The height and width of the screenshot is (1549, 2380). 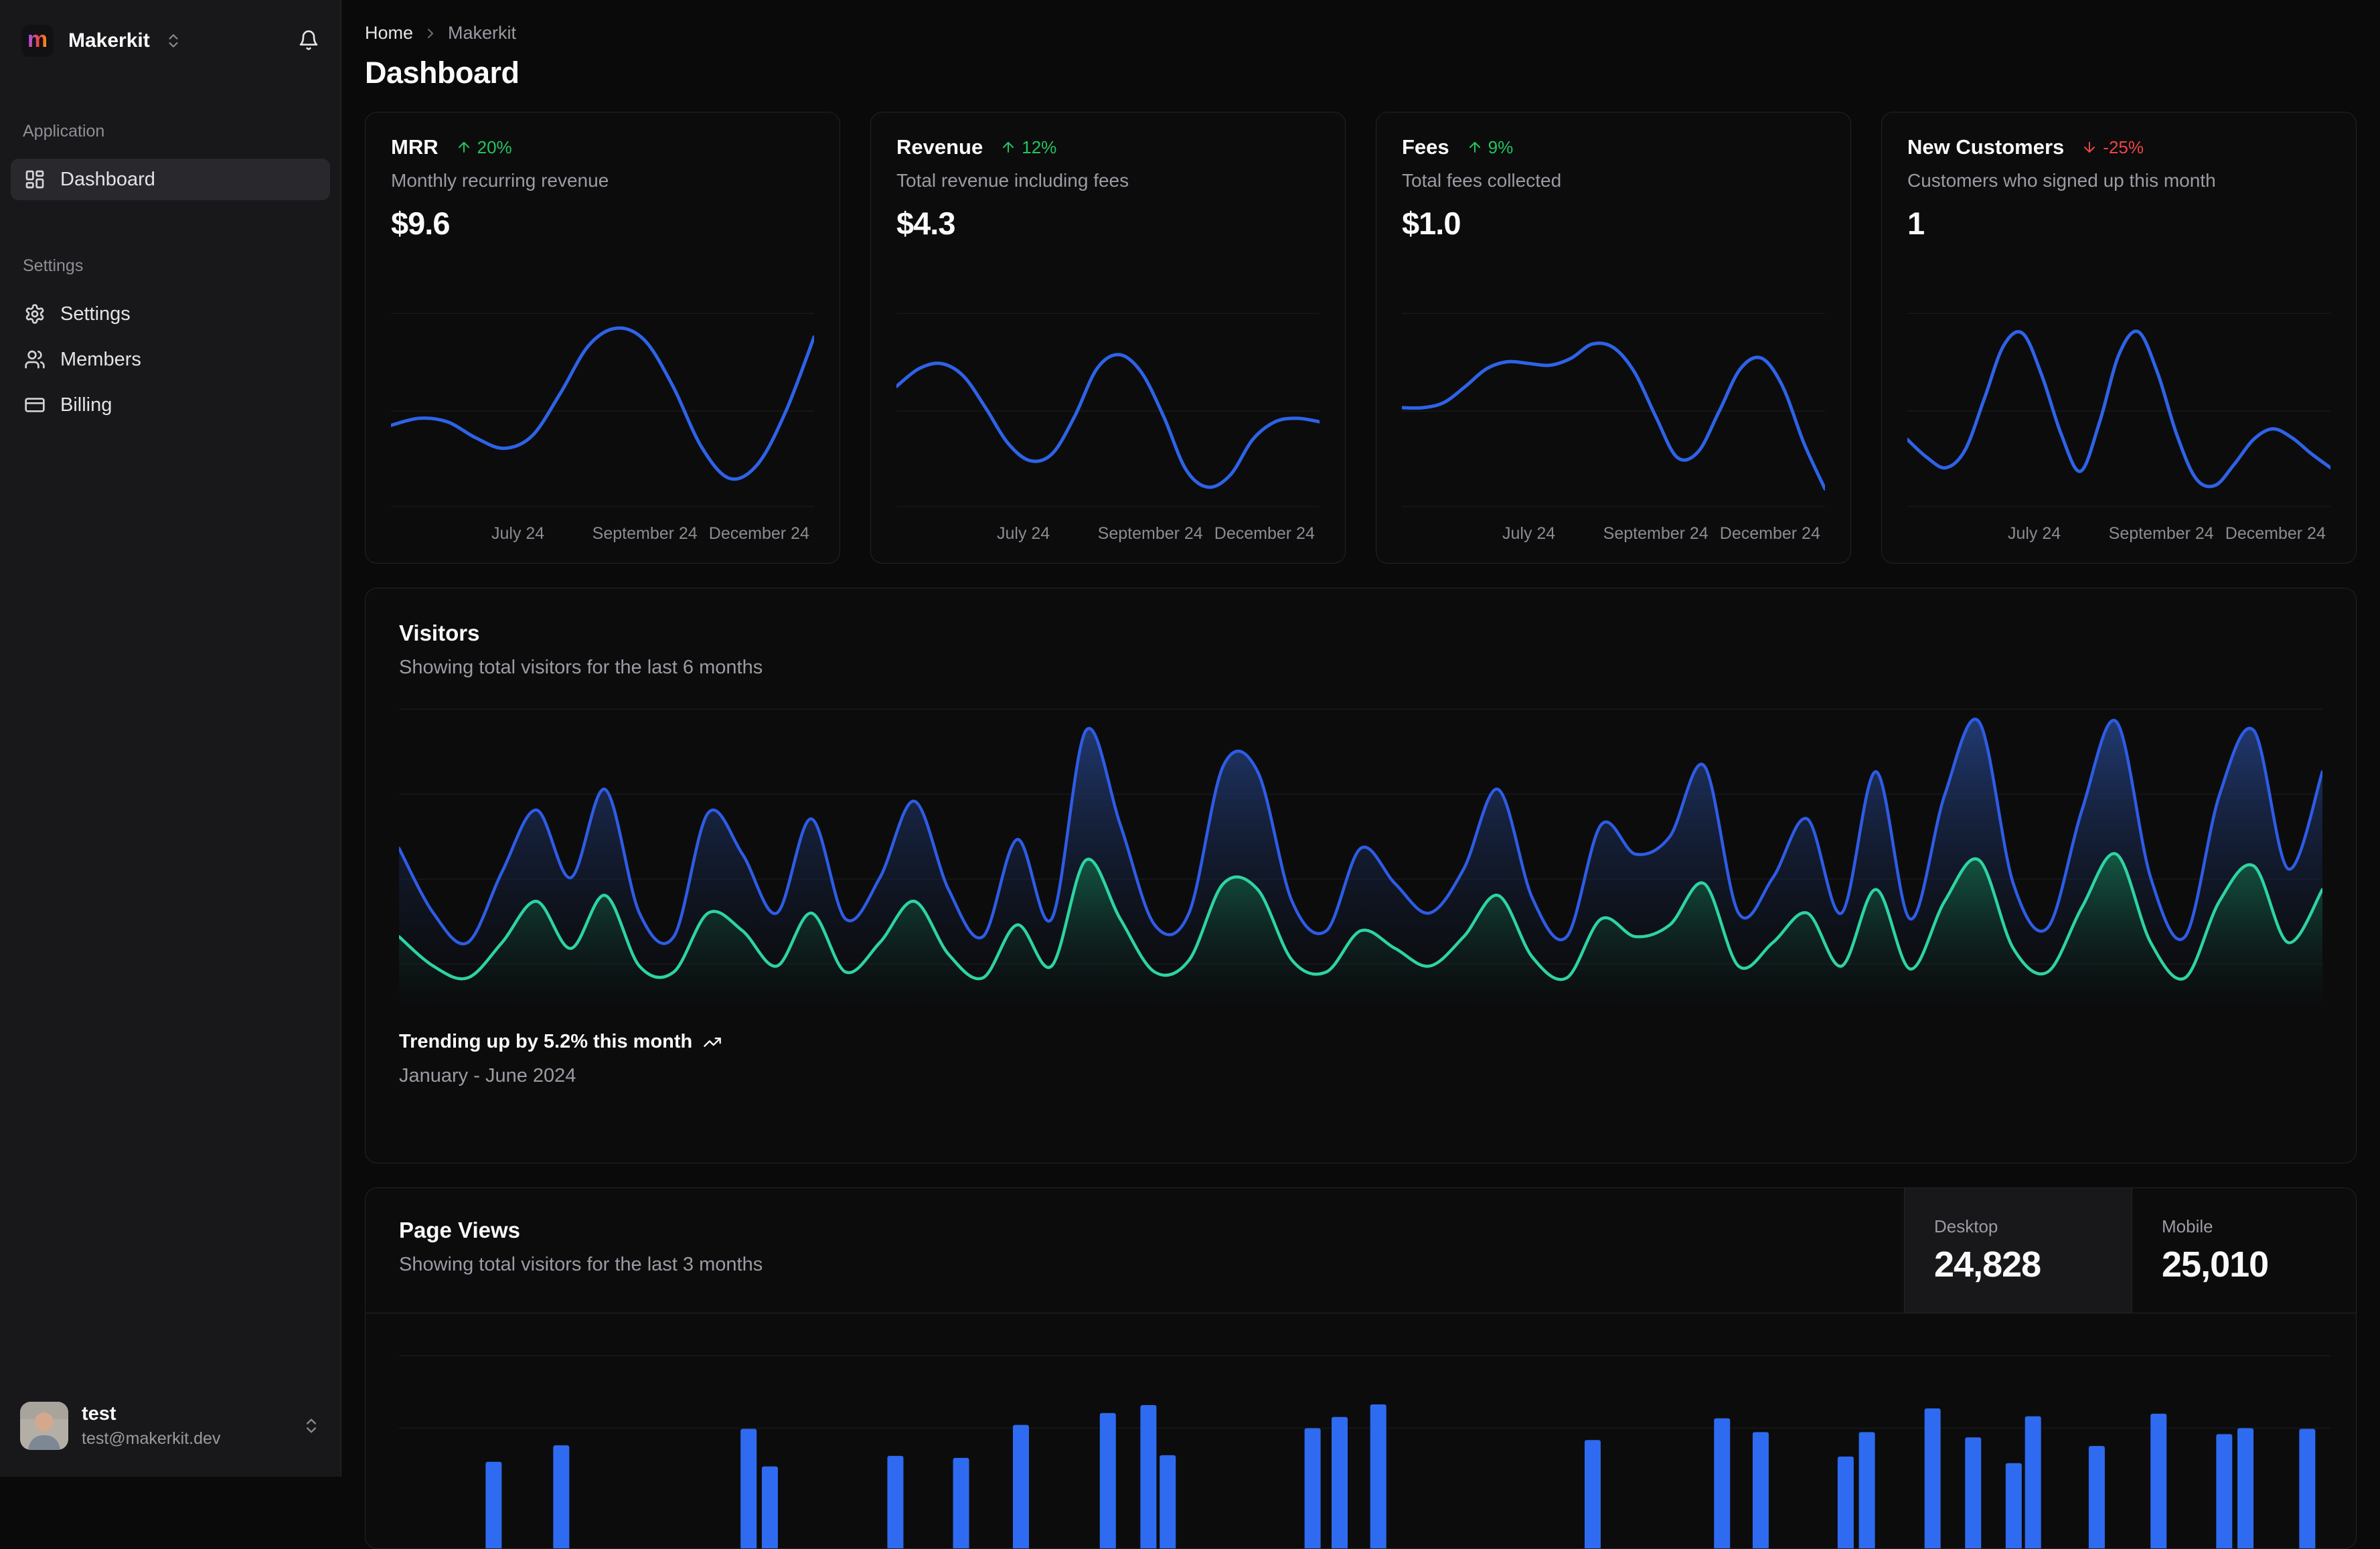 I want to click on trend-badge: 12%, so click(x=1028, y=147).